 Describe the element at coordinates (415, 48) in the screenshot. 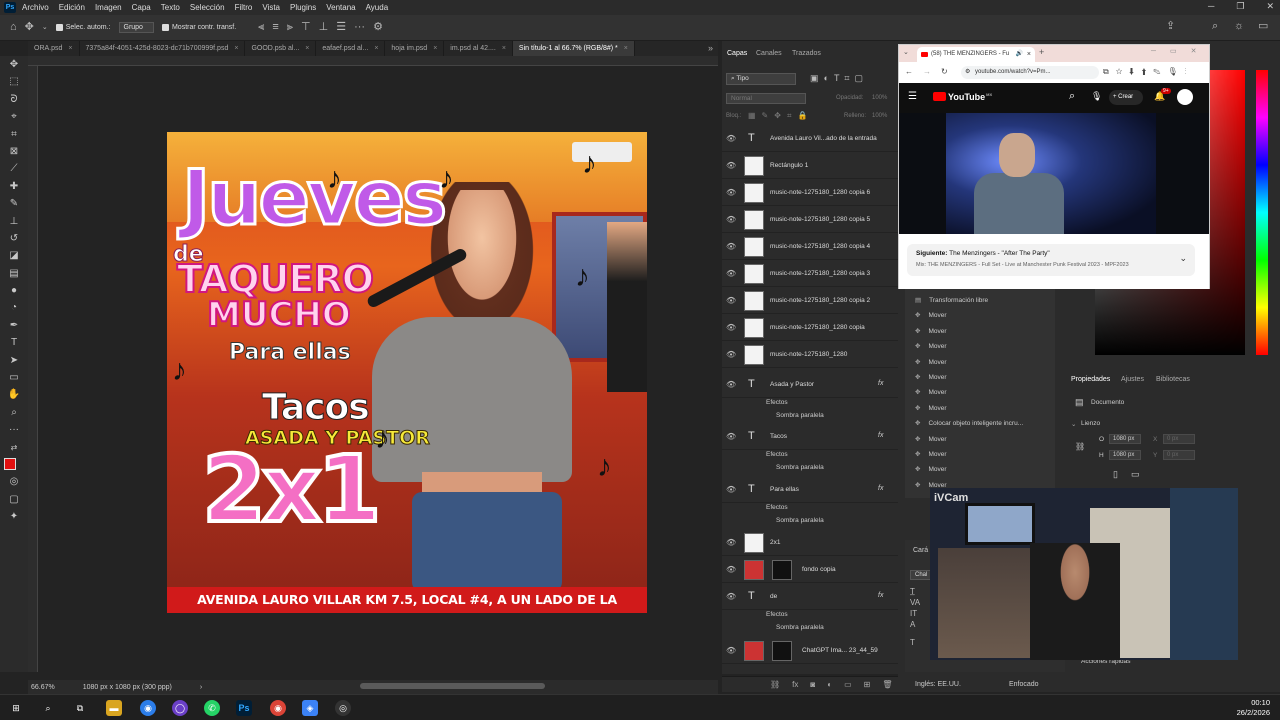

I see `doc-tab: hoja im.psd ×` at that location.